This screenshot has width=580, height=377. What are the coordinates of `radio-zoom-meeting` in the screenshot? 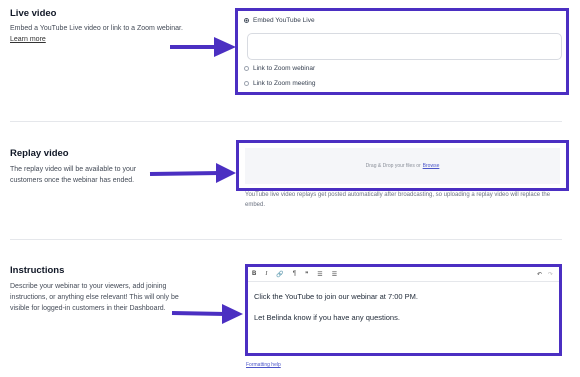 It's located at (246, 83).